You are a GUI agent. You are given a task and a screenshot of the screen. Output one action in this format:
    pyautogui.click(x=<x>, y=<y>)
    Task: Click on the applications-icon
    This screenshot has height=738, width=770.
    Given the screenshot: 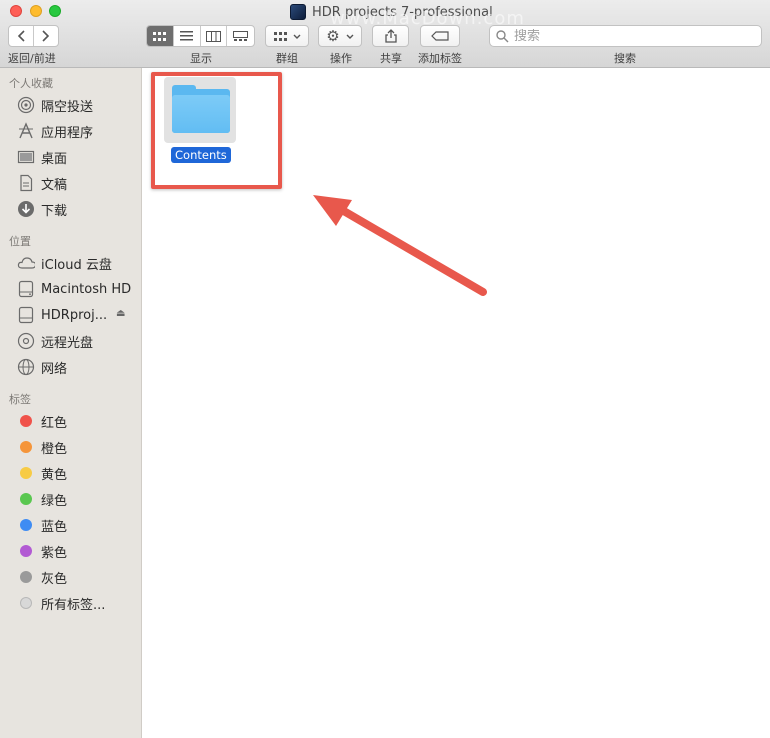 What is the action you would take?
    pyautogui.click(x=26, y=131)
    